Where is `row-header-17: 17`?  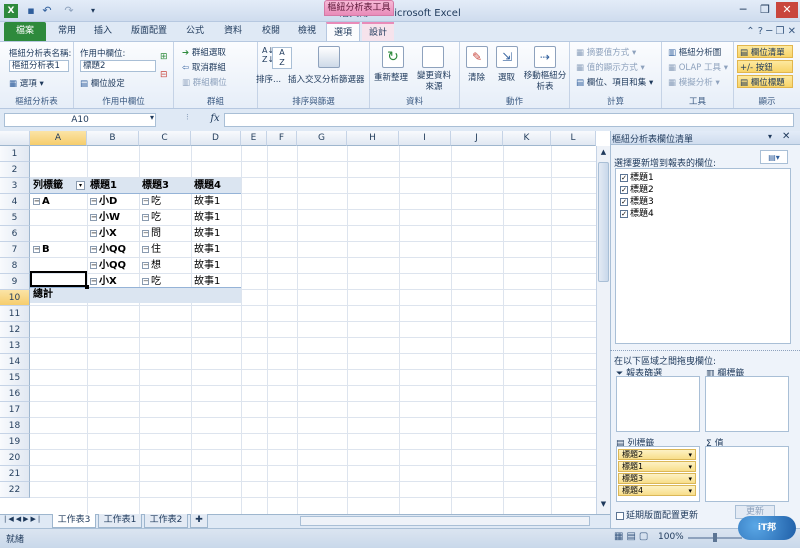
row-header-17: 17 is located at coordinates (15, 410).